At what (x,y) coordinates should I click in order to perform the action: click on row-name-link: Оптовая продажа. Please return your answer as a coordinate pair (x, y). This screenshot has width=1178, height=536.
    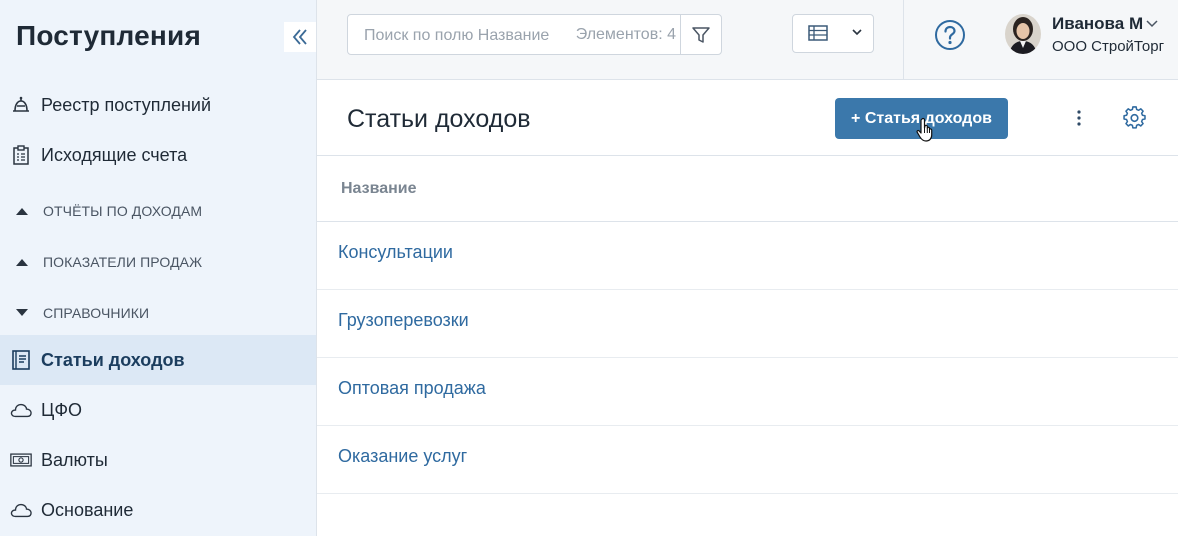
    Looking at the image, I should click on (412, 388).